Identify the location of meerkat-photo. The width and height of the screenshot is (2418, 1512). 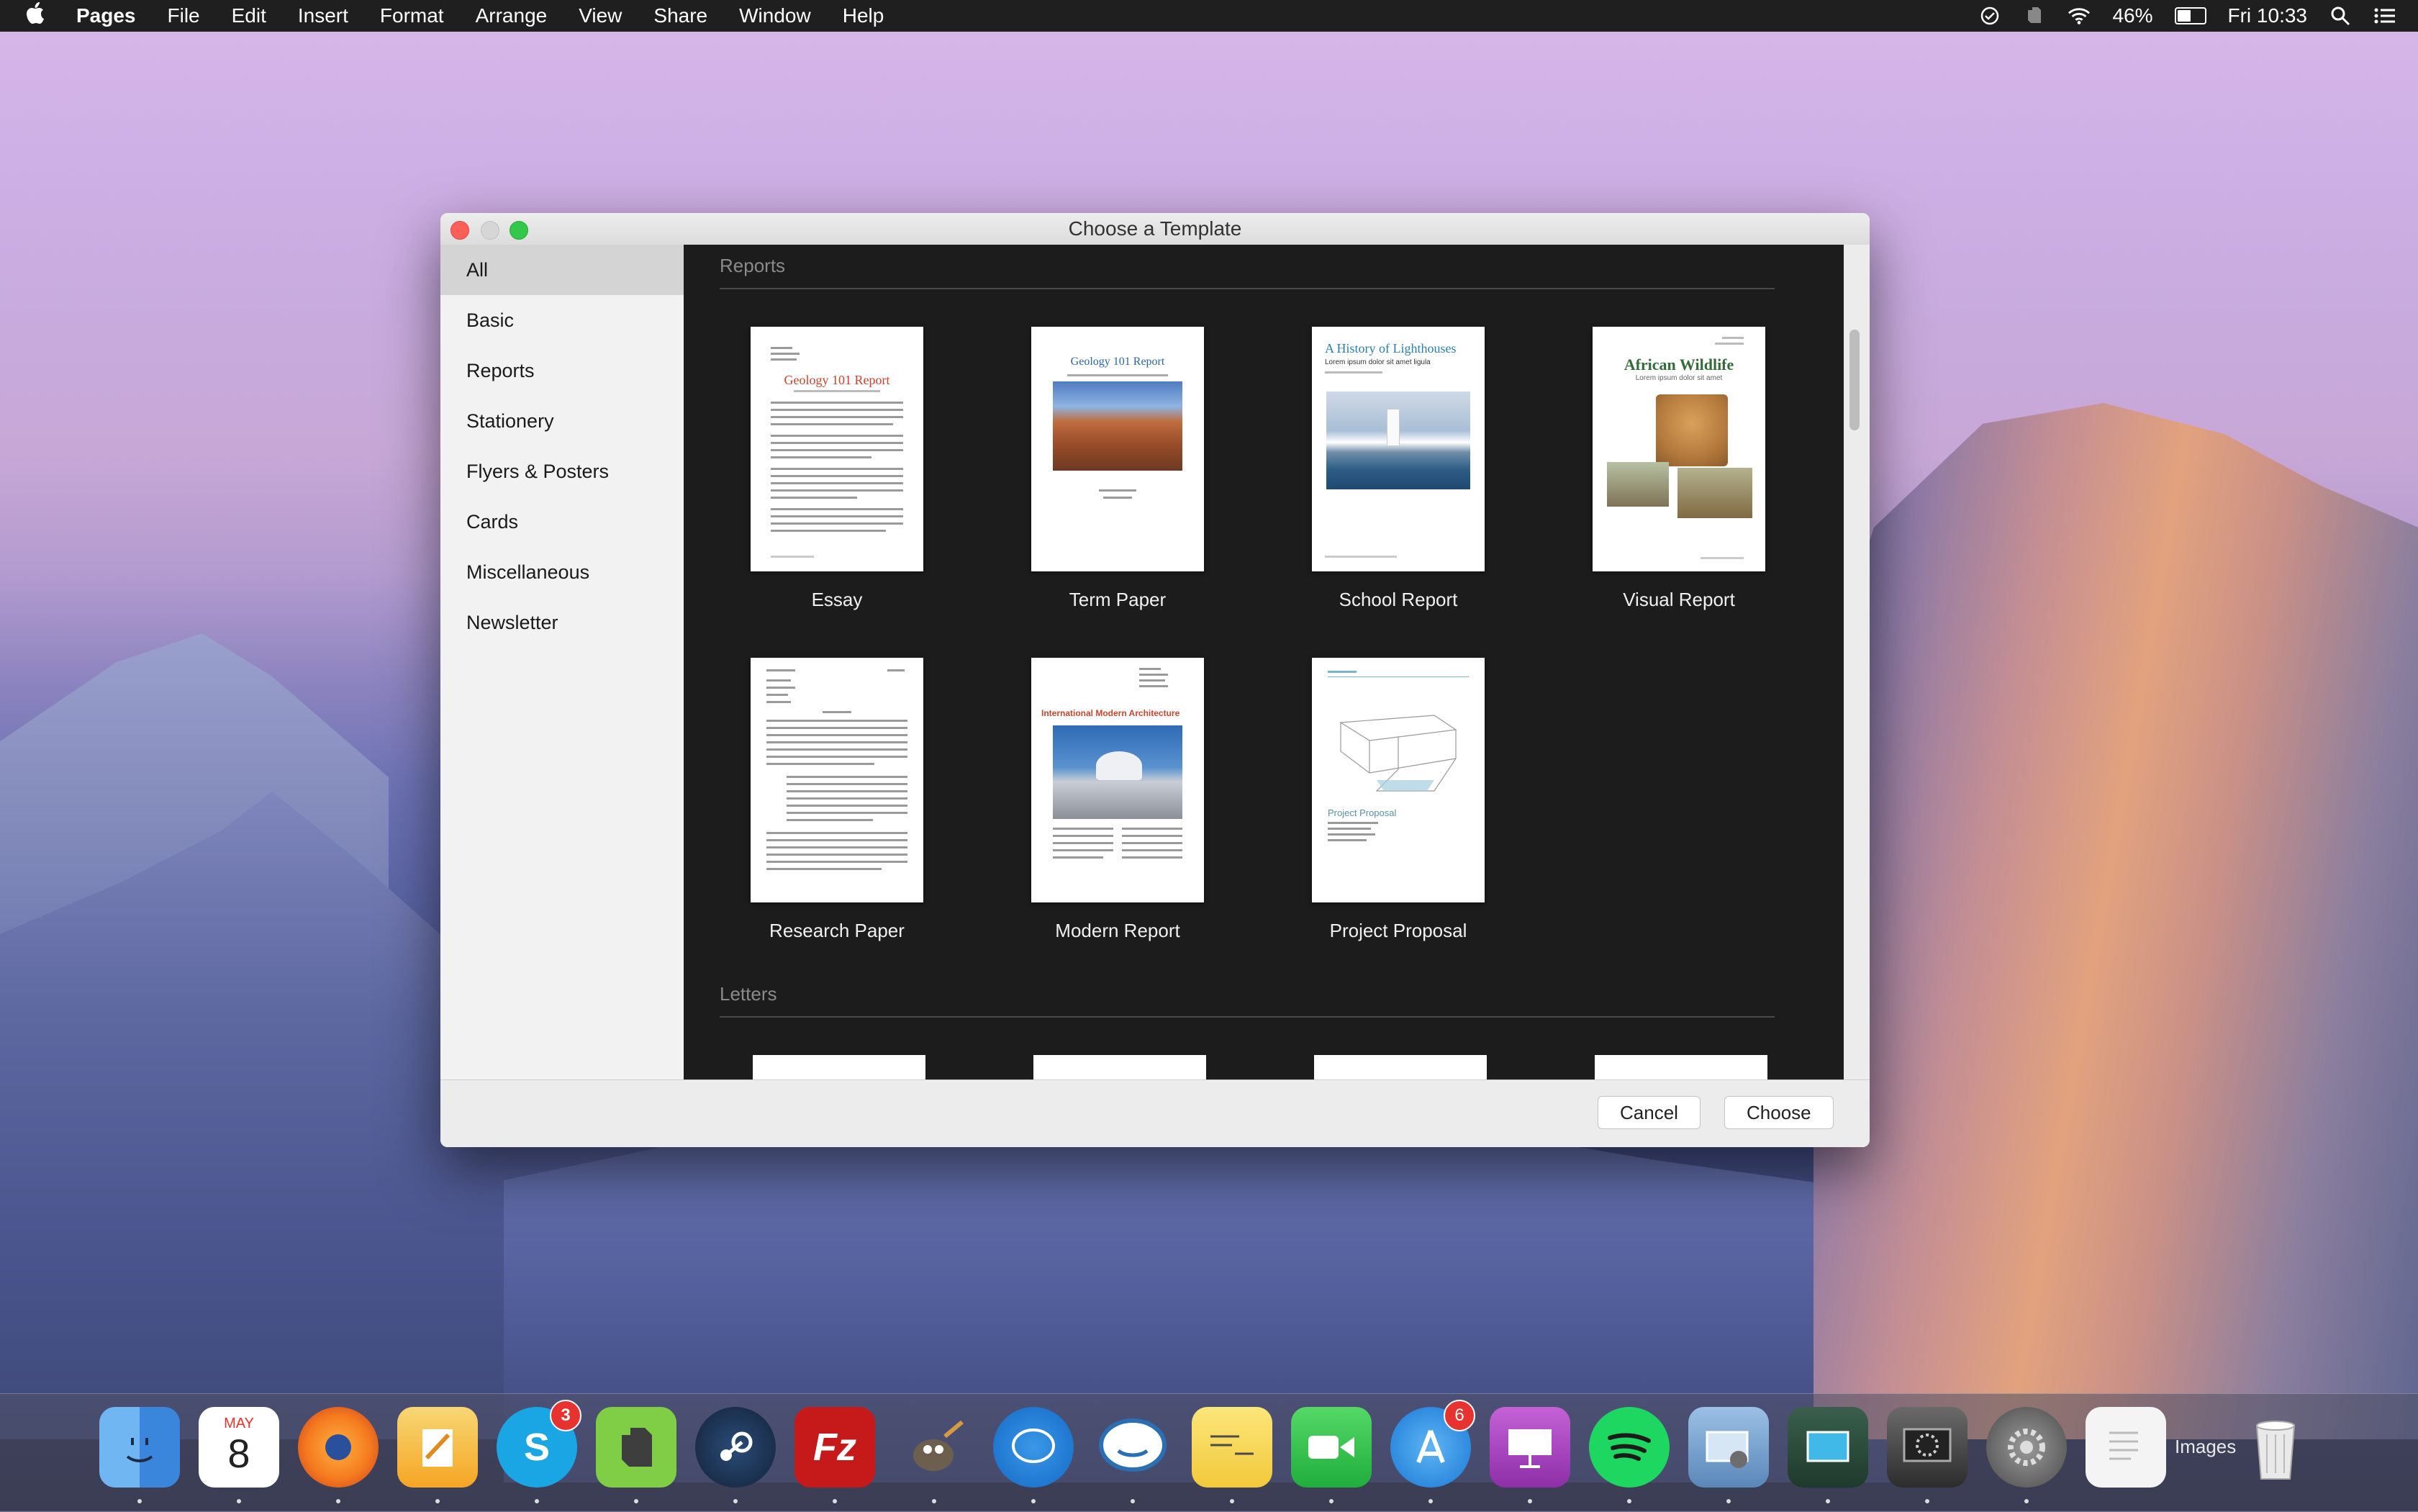
(1714, 493).